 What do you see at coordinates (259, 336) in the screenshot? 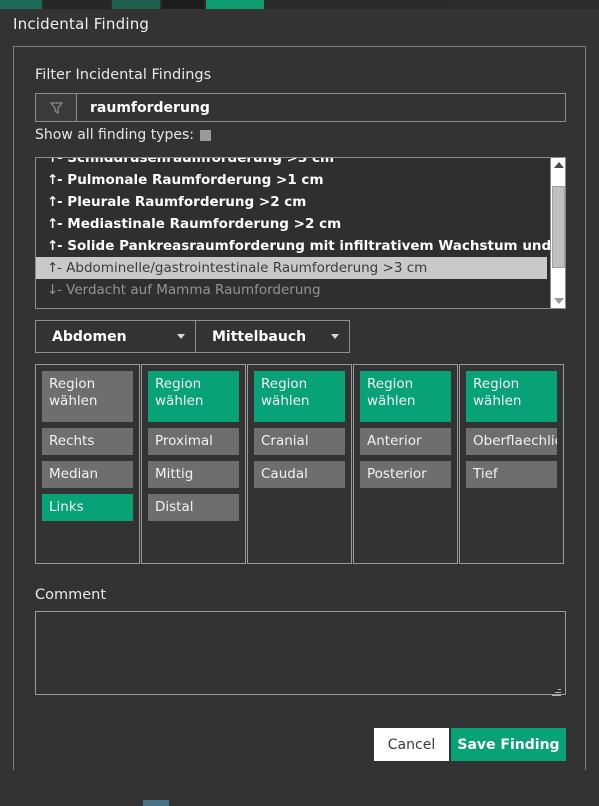
I see `body-subregion-value: Mittelbauch` at bounding box center [259, 336].